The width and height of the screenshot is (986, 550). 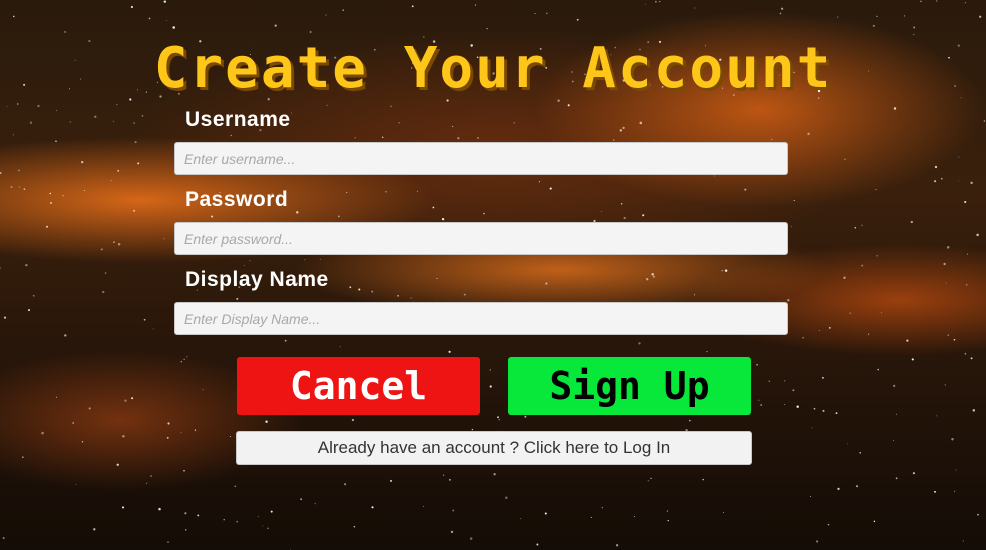 I want to click on password-label: Password, so click(x=237, y=199).